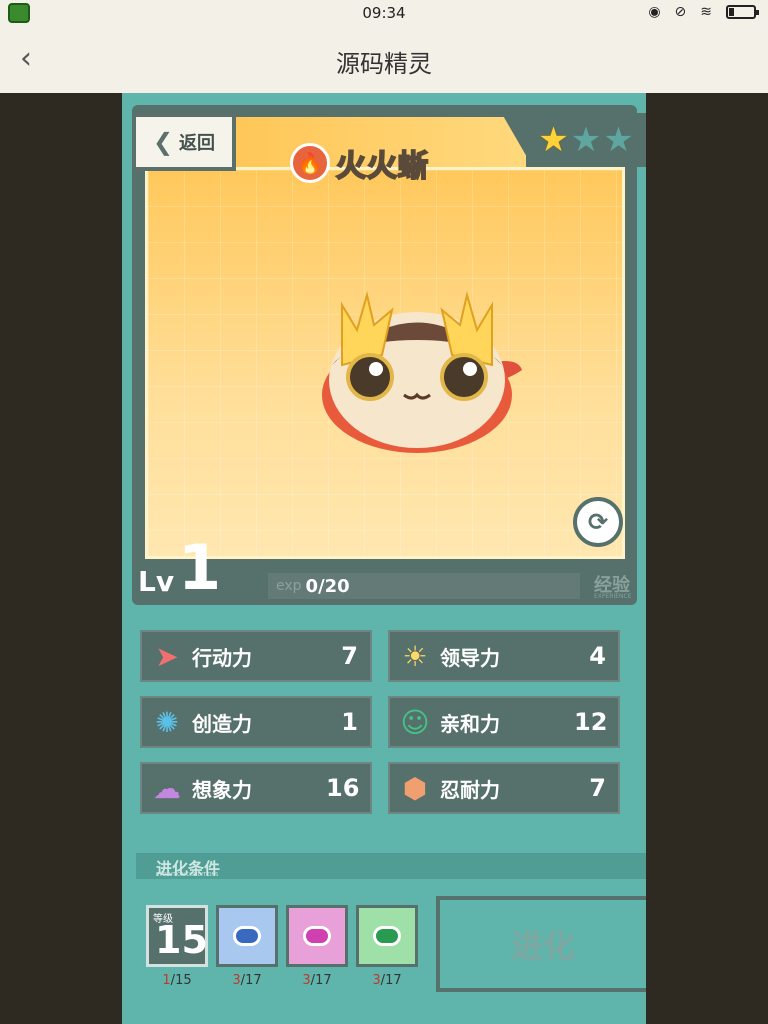 The height and width of the screenshot is (1024, 768). Describe the element at coordinates (384, 64) in the screenshot. I see `page-title: 源码精灵` at that location.